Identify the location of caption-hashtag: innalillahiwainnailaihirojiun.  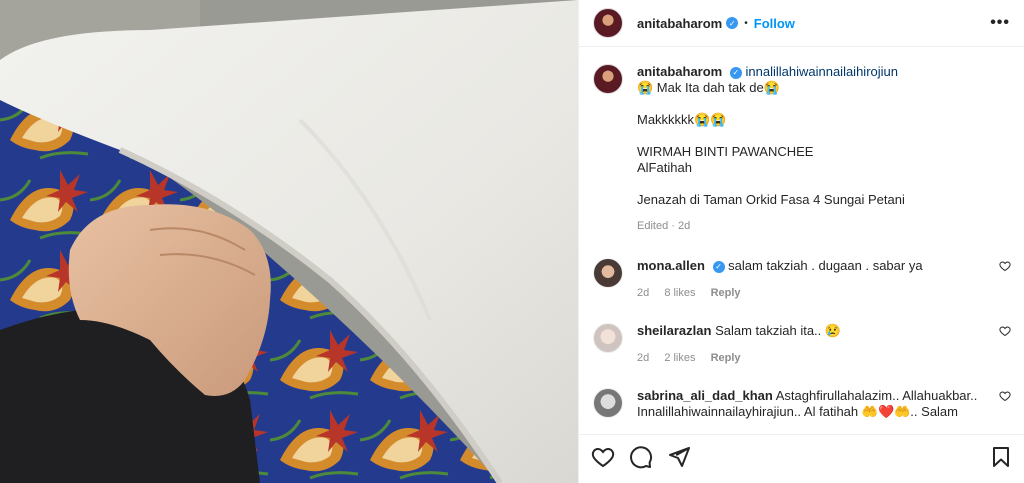
(822, 71).